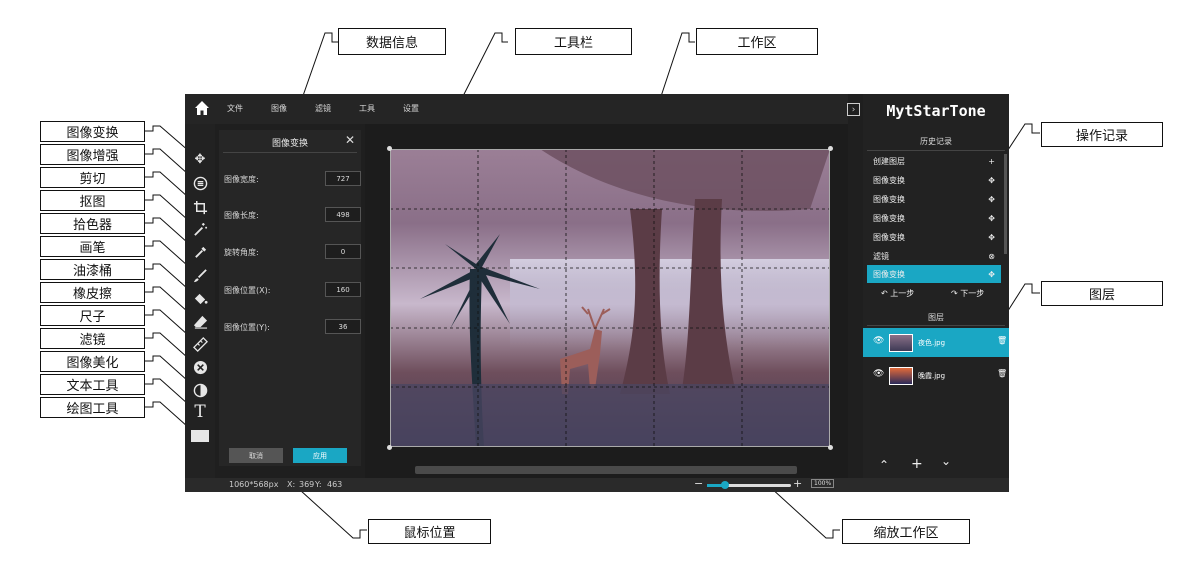  Describe the element at coordinates (749, 485) in the screenshot. I see `zoom-slider` at that location.